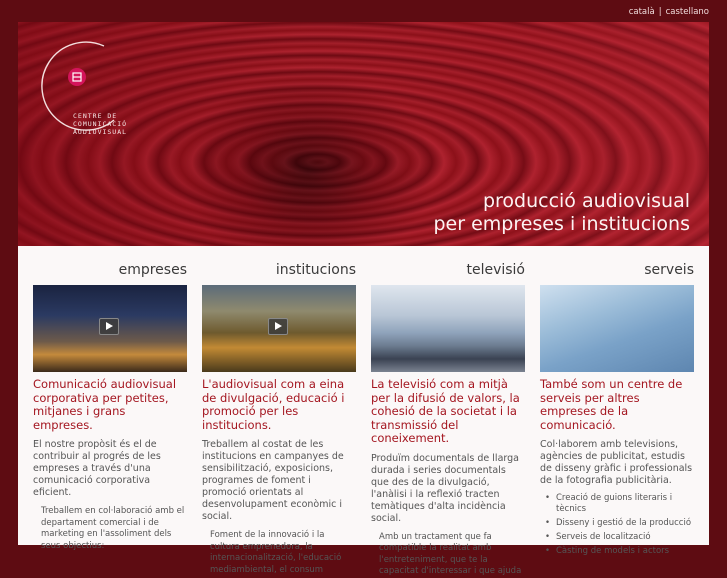 The image size is (727, 578). I want to click on list-item: Càsting de models i actors, so click(619, 551).